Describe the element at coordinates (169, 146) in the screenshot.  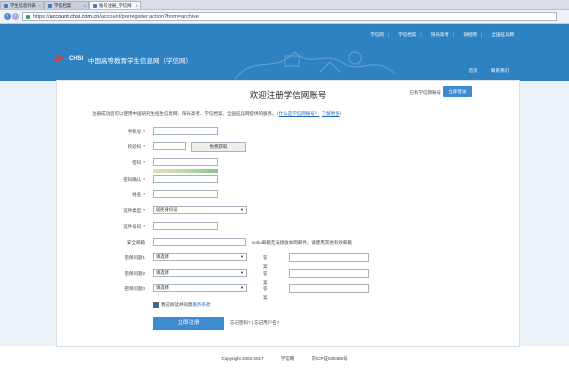
I see `captcha-input` at that location.